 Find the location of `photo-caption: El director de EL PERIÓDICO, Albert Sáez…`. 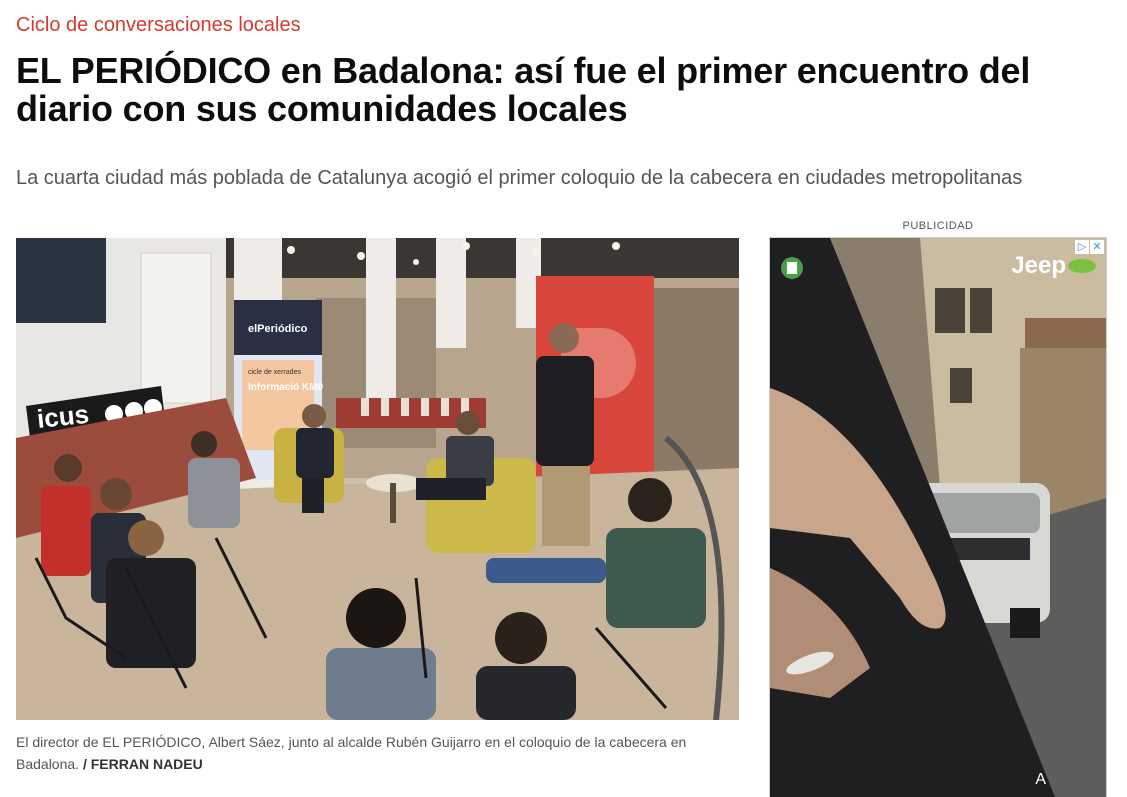

photo-caption: El director de EL PERIÓDICO, Albert Sáez… is located at coordinates (366, 753).